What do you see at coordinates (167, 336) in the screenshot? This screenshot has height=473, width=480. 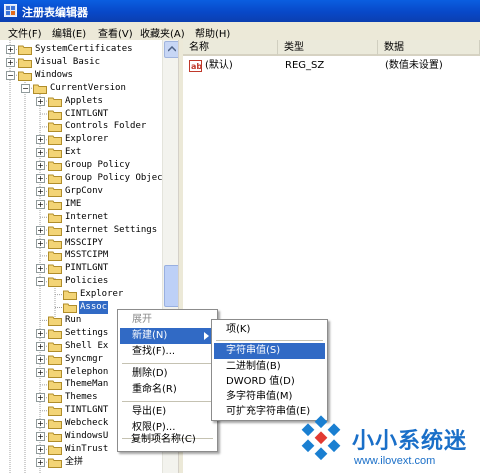 I see `menu-new: 新建(N)` at bounding box center [167, 336].